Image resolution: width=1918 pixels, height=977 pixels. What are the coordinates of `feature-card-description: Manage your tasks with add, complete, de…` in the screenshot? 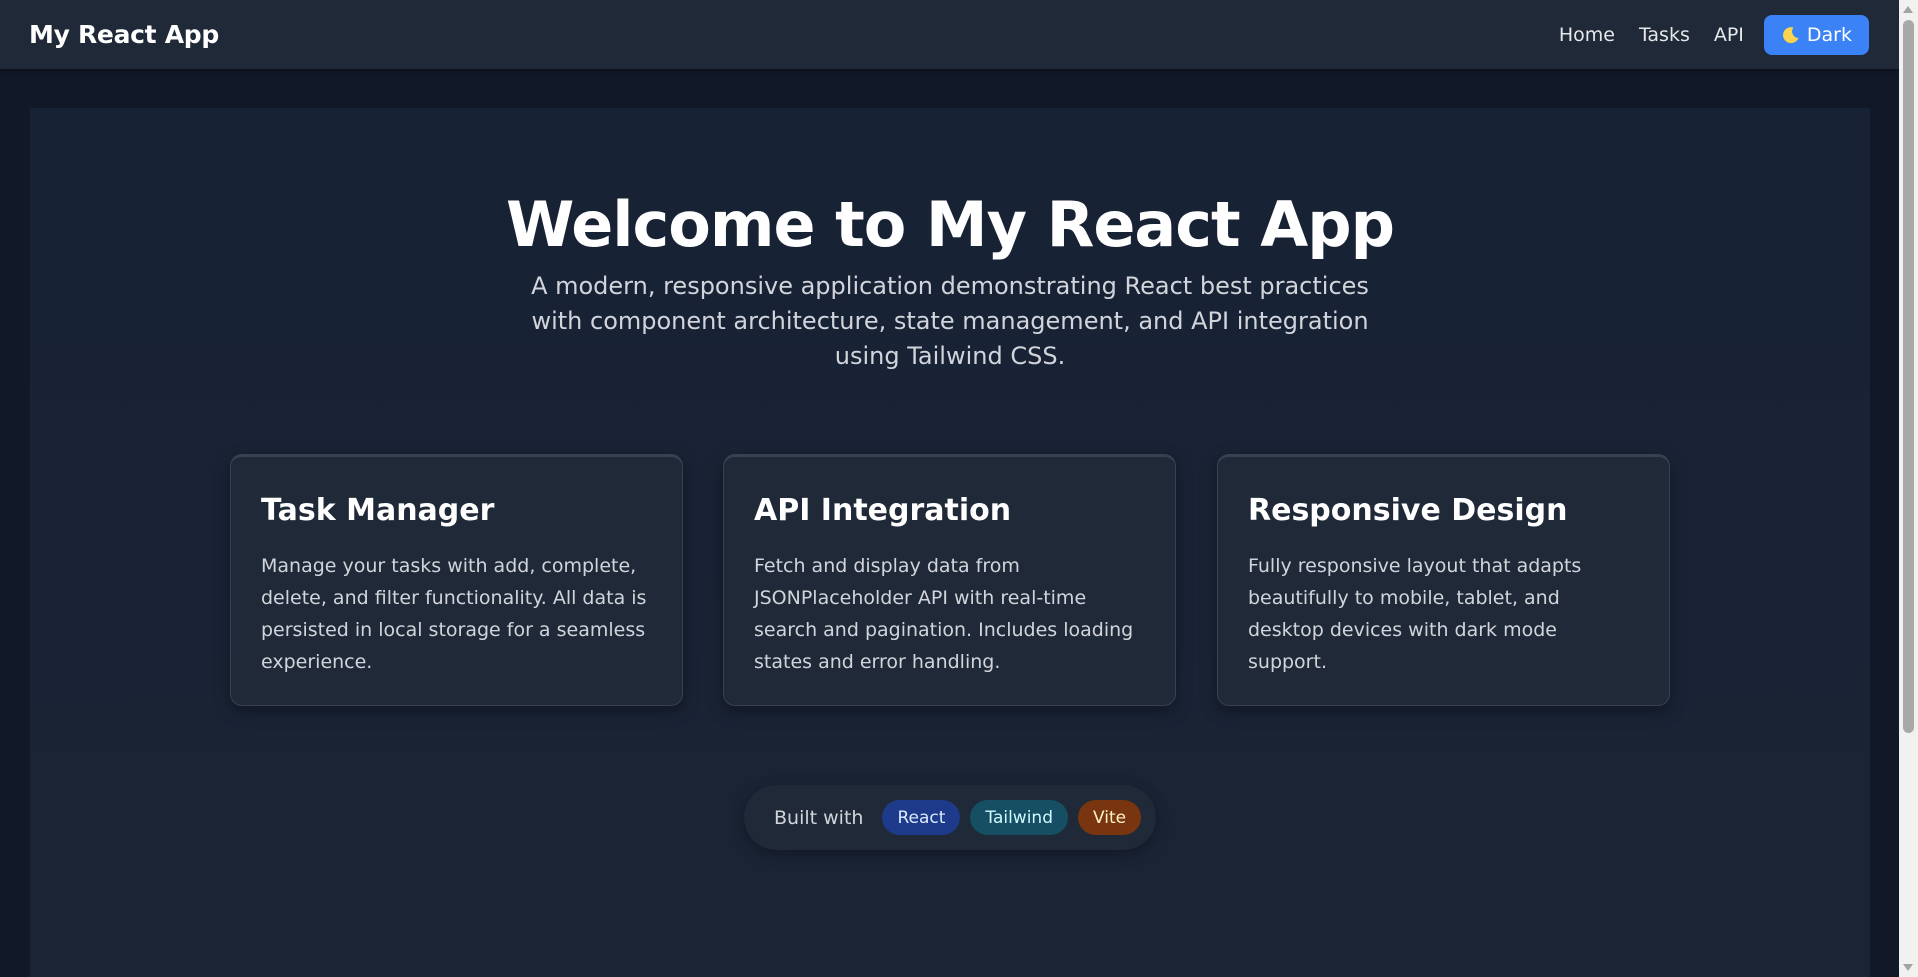 It's located at (454, 614).